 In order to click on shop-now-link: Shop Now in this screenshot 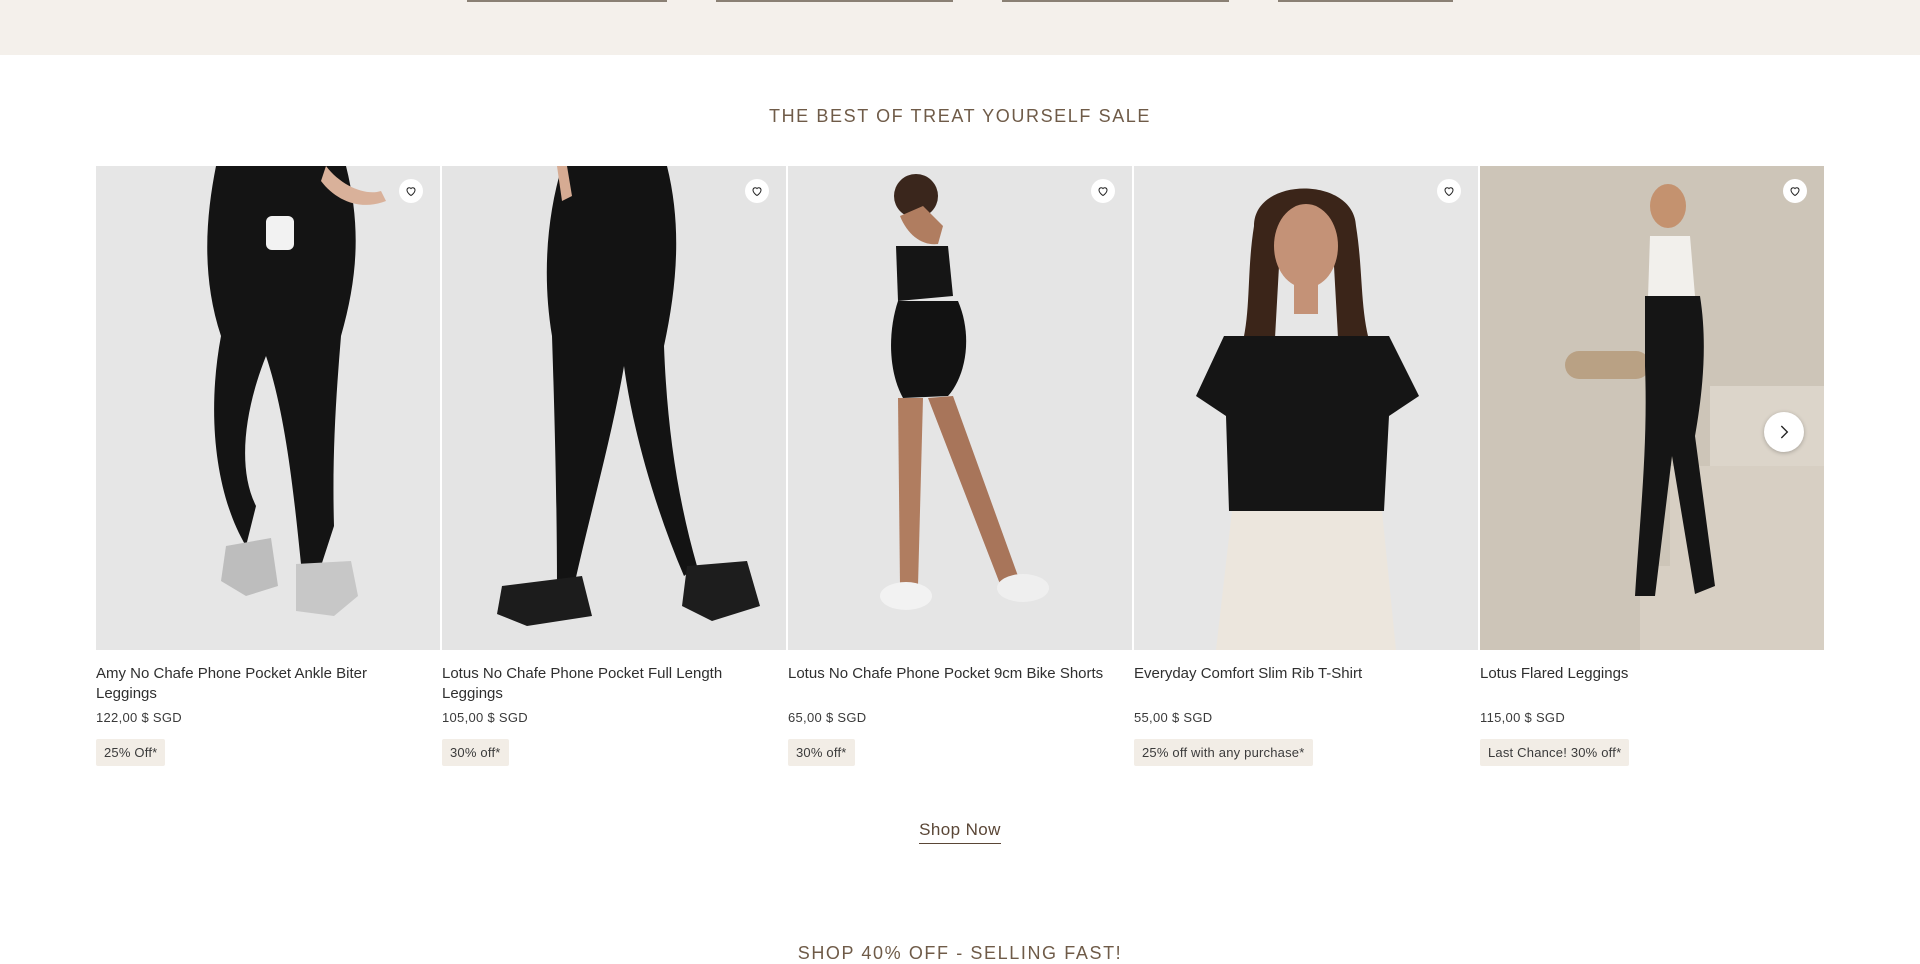, I will do `click(960, 832)`.